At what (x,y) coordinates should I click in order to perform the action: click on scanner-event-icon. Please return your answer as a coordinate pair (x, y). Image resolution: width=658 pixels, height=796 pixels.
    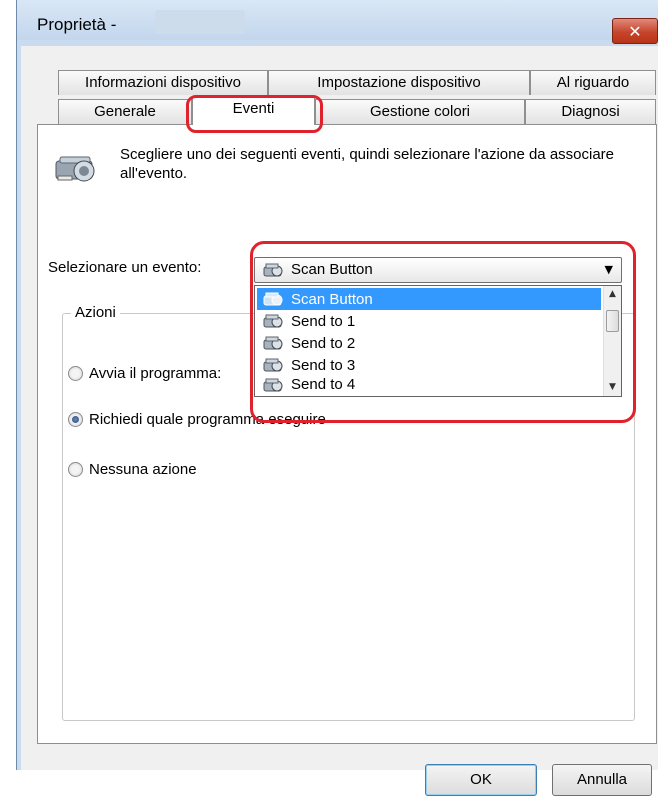
    Looking at the image, I should click on (75, 169).